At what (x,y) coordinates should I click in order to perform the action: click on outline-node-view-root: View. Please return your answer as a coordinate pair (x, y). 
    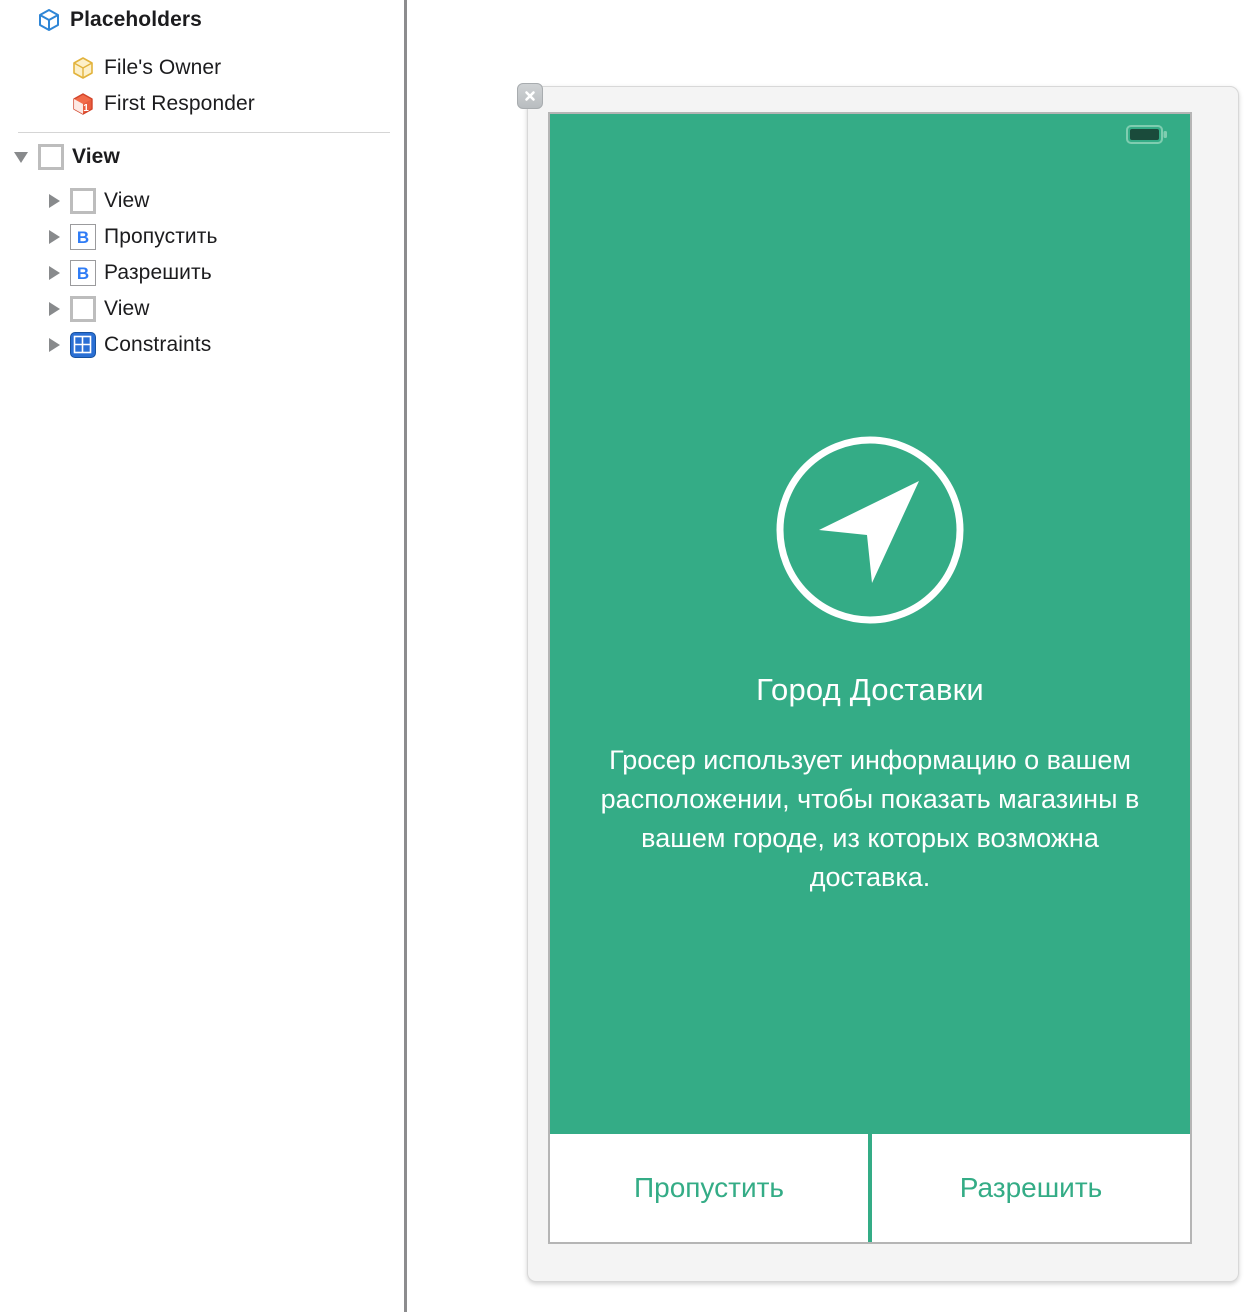
    Looking at the image, I should click on (67, 157).